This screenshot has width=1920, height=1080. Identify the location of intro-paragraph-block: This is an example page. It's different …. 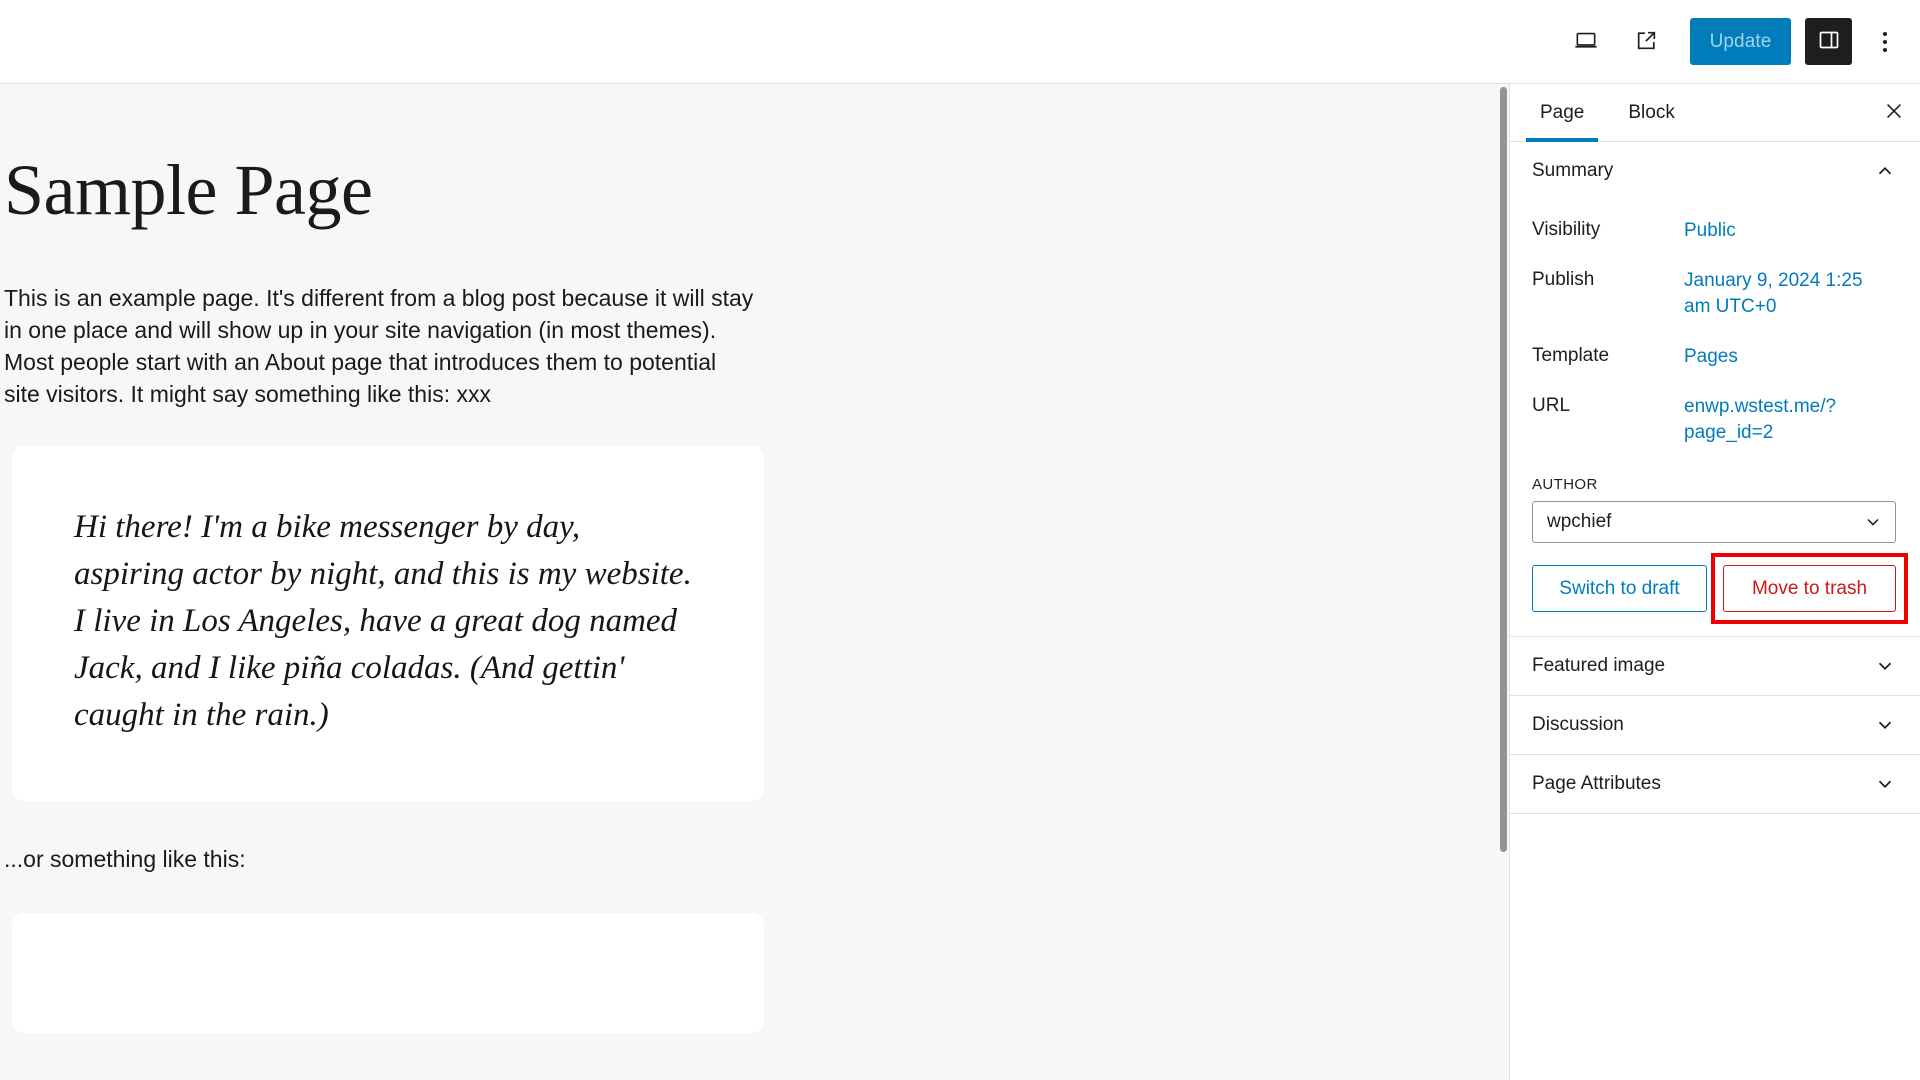
(380, 346).